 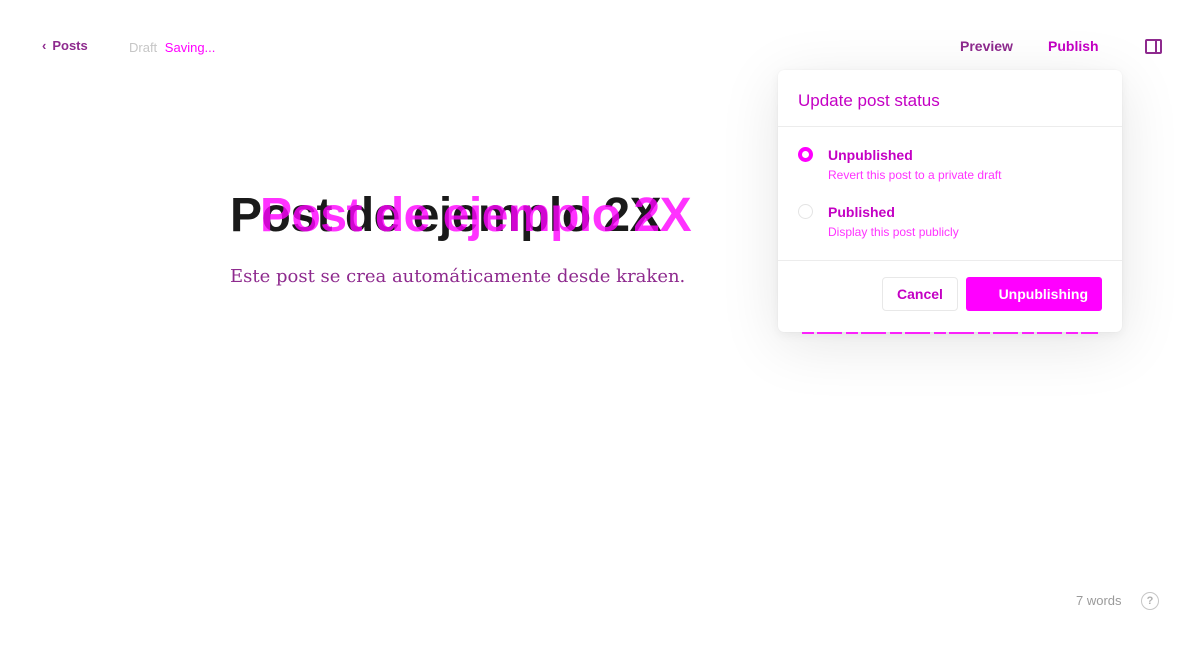 What do you see at coordinates (805, 154) in the screenshot?
I see `radio-checked-icon` at bounding box center [805, 154].